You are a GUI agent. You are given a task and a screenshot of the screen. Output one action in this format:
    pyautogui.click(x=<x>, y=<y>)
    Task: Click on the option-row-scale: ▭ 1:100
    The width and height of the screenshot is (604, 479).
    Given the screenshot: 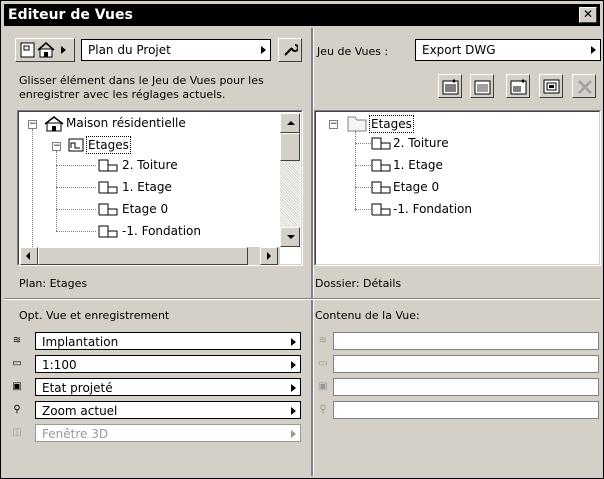 What is the action you would take?
    pyautogui.click(x=156, y=364)
    